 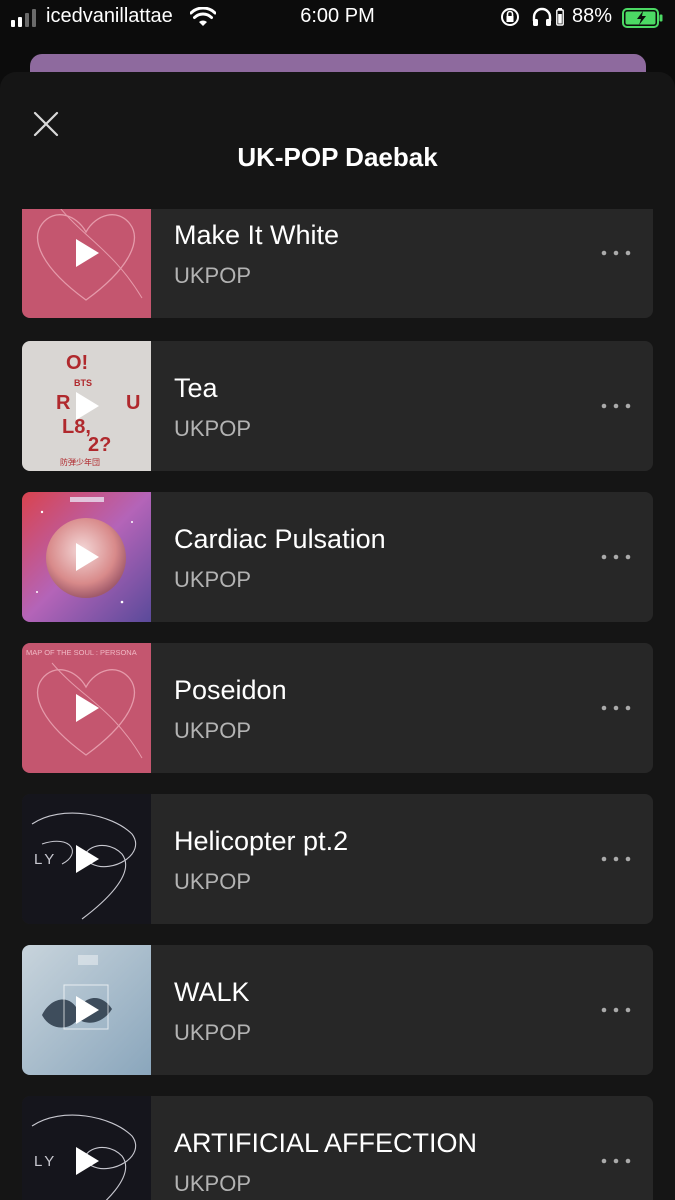 I want to click on art-text: MAP OF THE SOUL : PERSONA, so click(x=81, y=652).